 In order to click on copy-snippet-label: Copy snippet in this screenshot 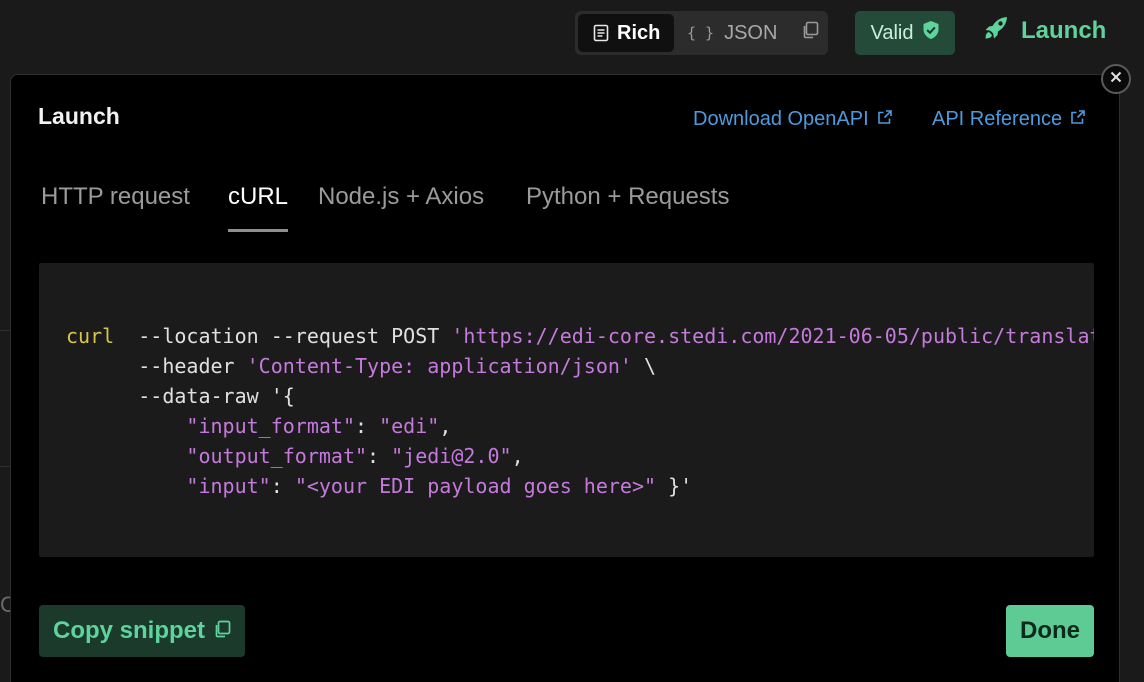, I will do `click(128, 630)`.